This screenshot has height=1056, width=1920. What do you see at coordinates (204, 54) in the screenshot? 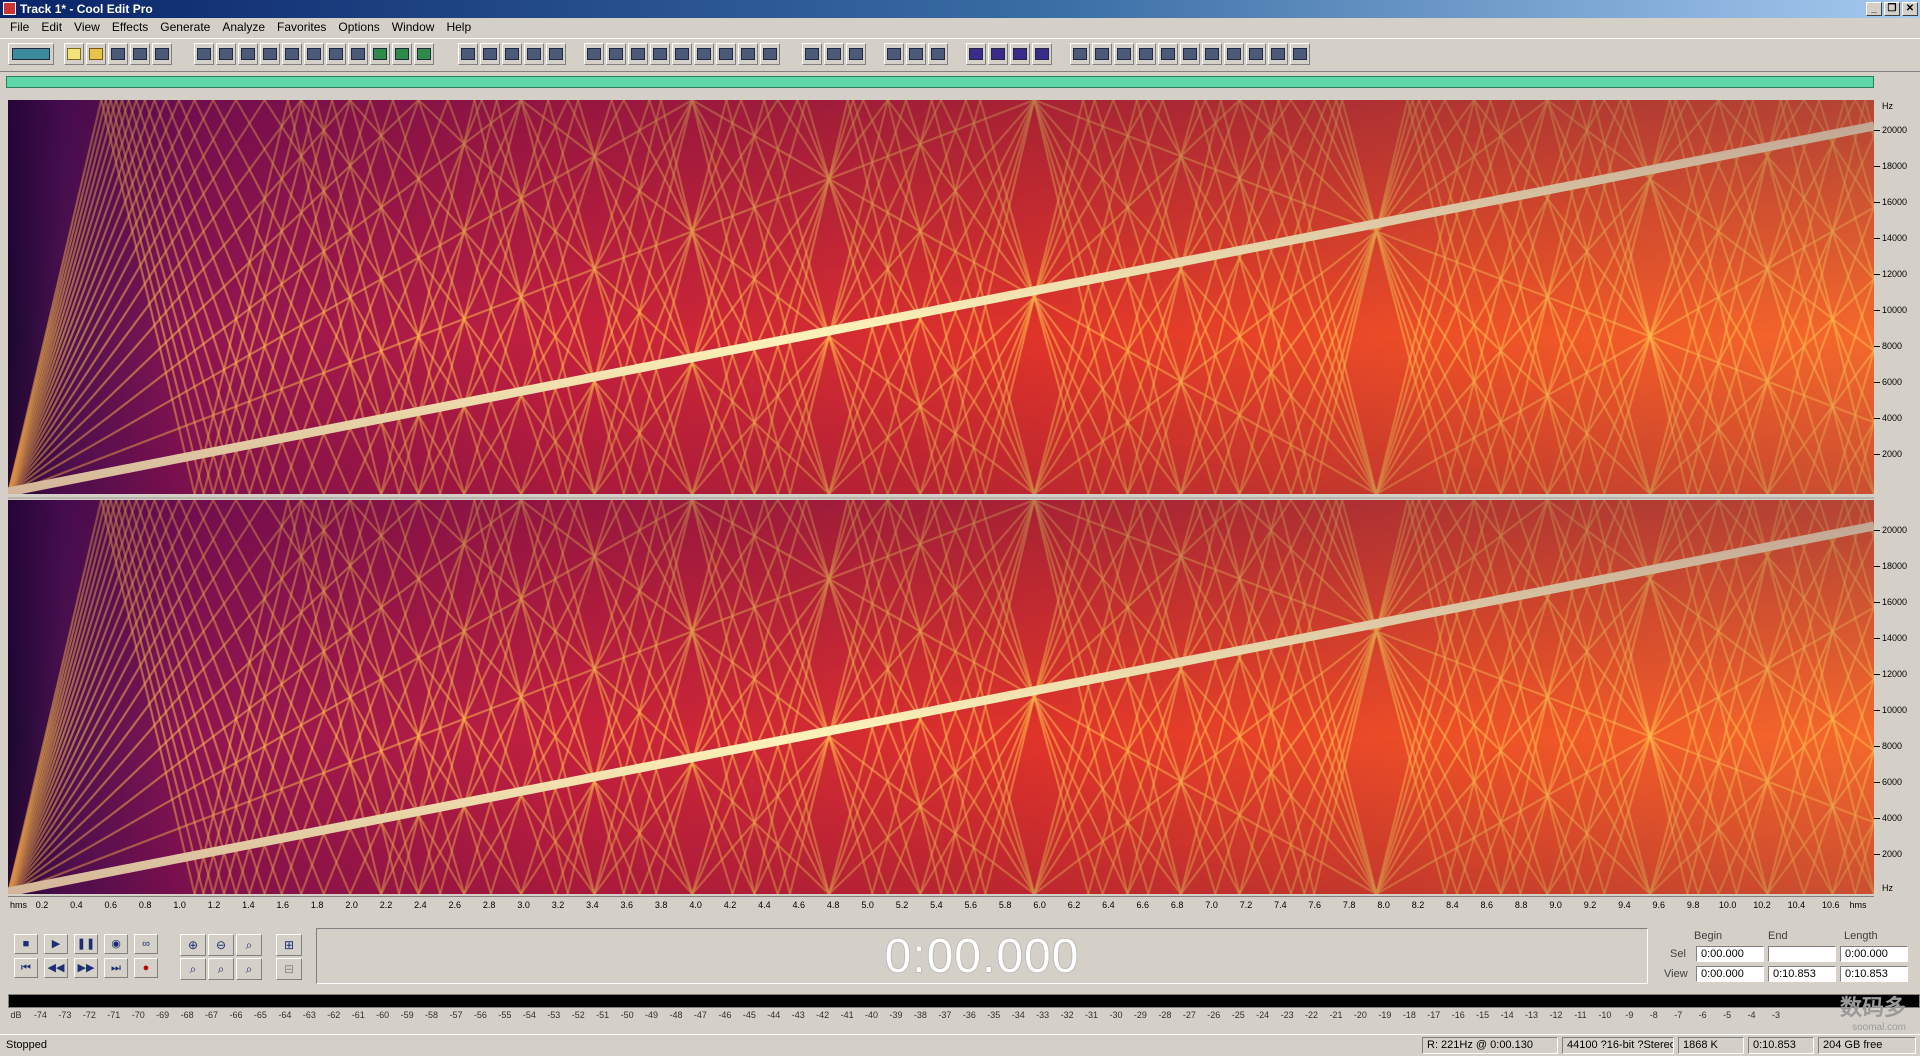
I see `undo-button` at bounding box center [204, 54].